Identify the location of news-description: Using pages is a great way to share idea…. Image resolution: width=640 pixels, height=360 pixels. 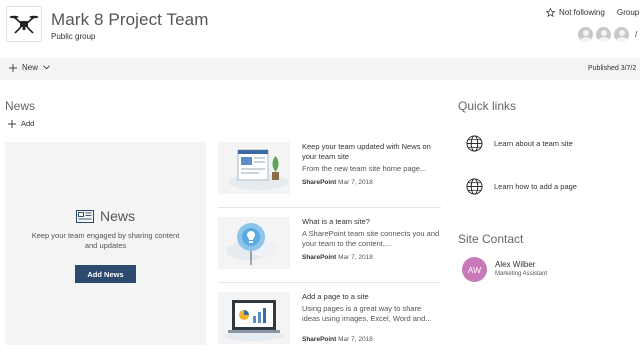
(367, 313).